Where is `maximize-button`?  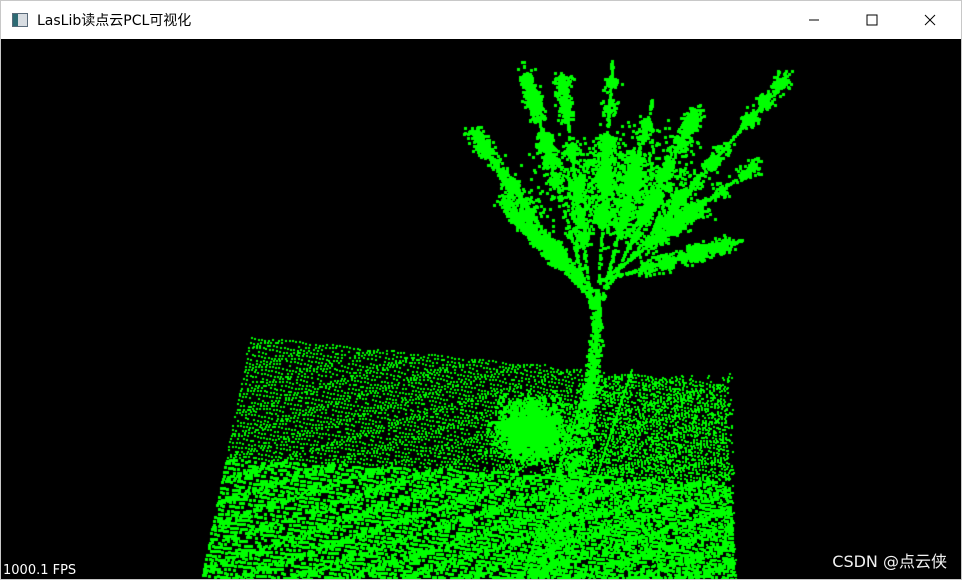 maximize-button is located at coordinates (872, 20).